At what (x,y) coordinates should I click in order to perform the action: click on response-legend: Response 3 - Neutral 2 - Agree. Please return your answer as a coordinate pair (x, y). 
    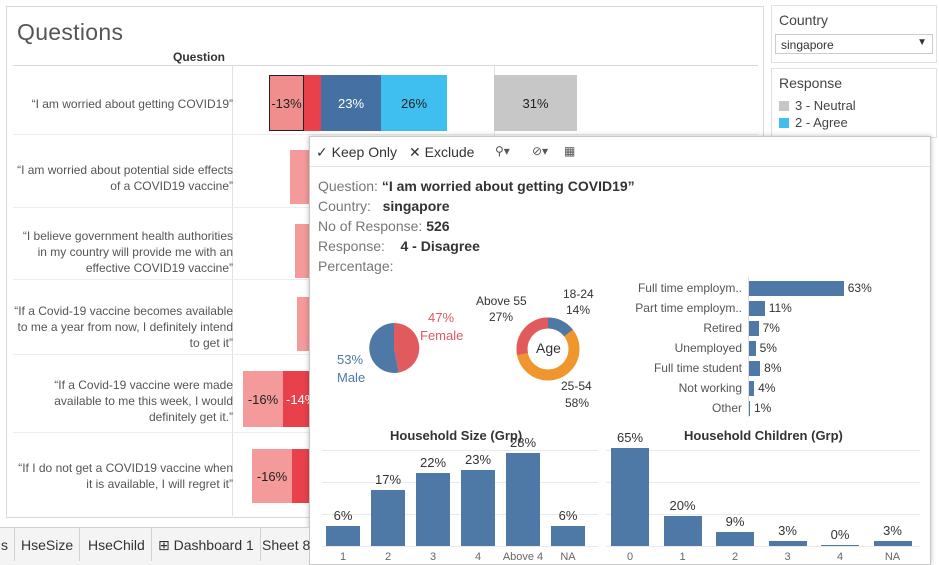
    Looking at the image, I should click on (854, 103).